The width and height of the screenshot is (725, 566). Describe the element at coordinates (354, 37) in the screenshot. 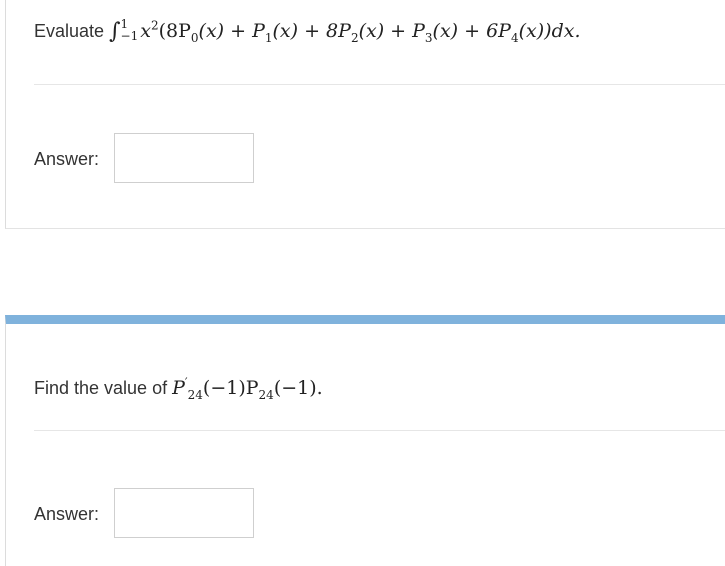

I see `formula-sub-2: 2` at that location.